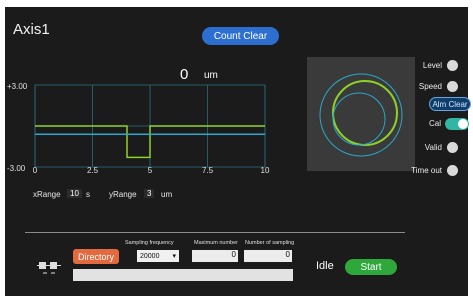 The height and width of the screenshot is (296, 473). Describe the element at coordinates (150, 170) in the screenshot. I see `x-tick-label: 5` at that location.